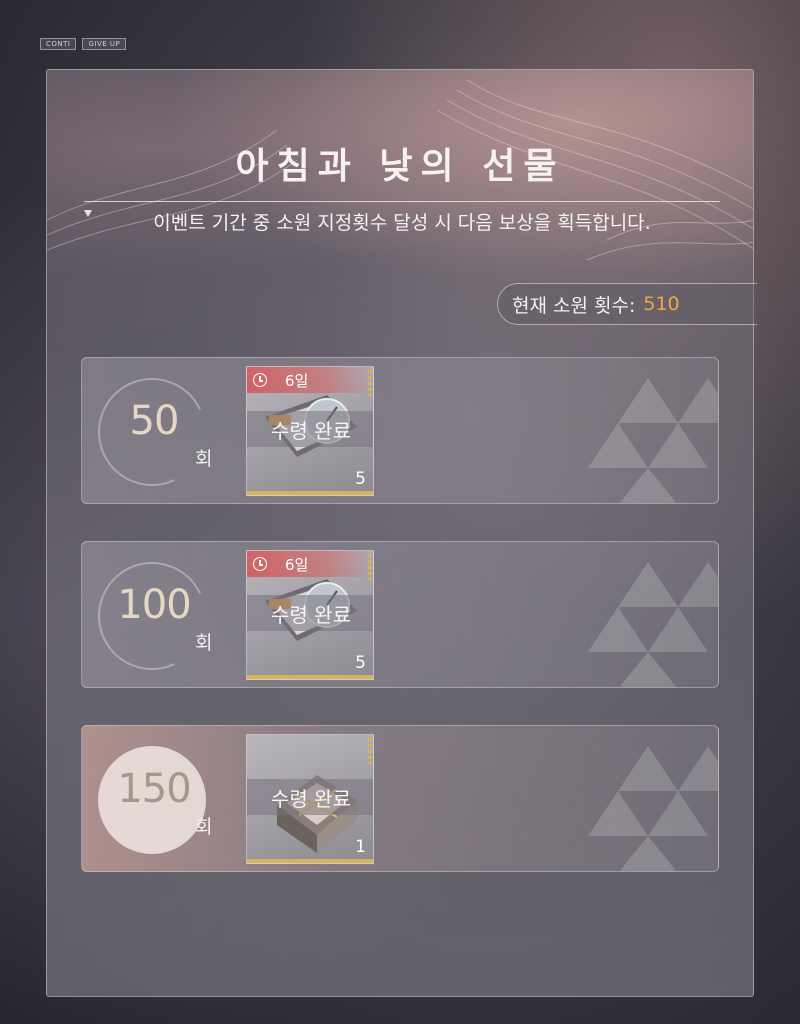 The height and width of the screenshot is (1024, 800). Describe the element at coordinates (104, 44) in the screenshot. I see `top-tag-give-up: GIVE UP` at that location.